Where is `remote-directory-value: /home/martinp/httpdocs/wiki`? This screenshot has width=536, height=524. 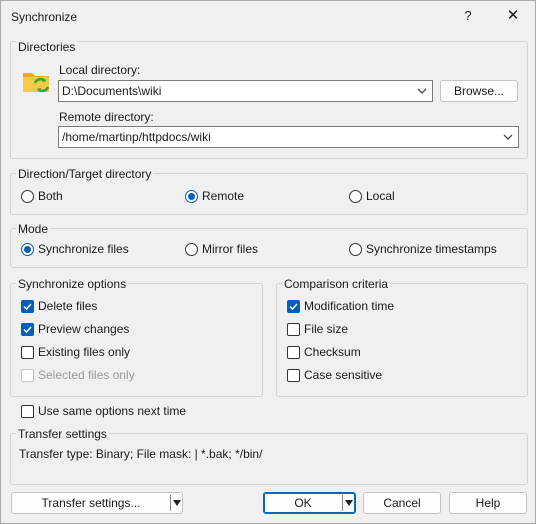 remote-directory-value: /home/martinp/httpdocs/wiki is located at coordinates (136, 137).